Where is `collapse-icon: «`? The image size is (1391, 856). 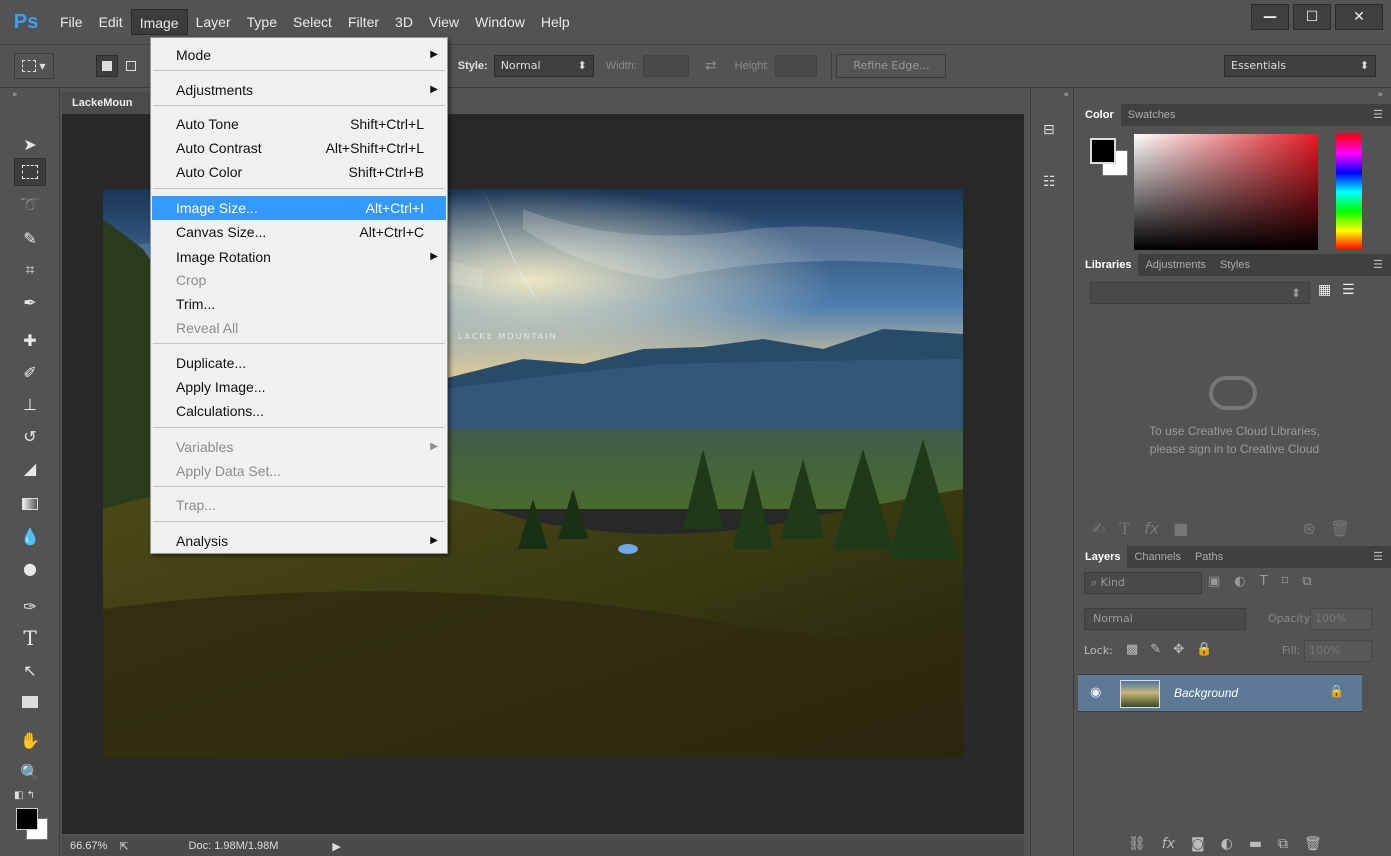 collapse-icon: « is located at coordinates (1066, 95).